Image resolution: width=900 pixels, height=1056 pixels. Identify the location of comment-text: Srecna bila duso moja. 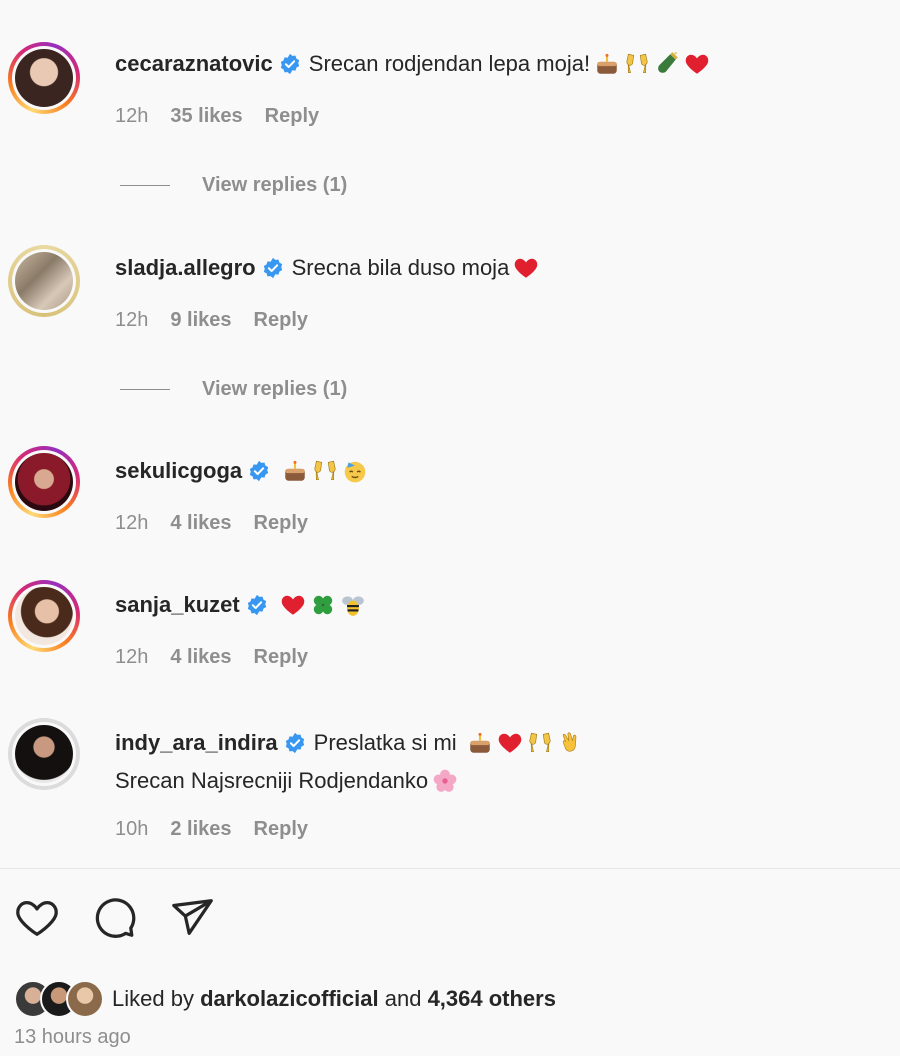
(400, 267).